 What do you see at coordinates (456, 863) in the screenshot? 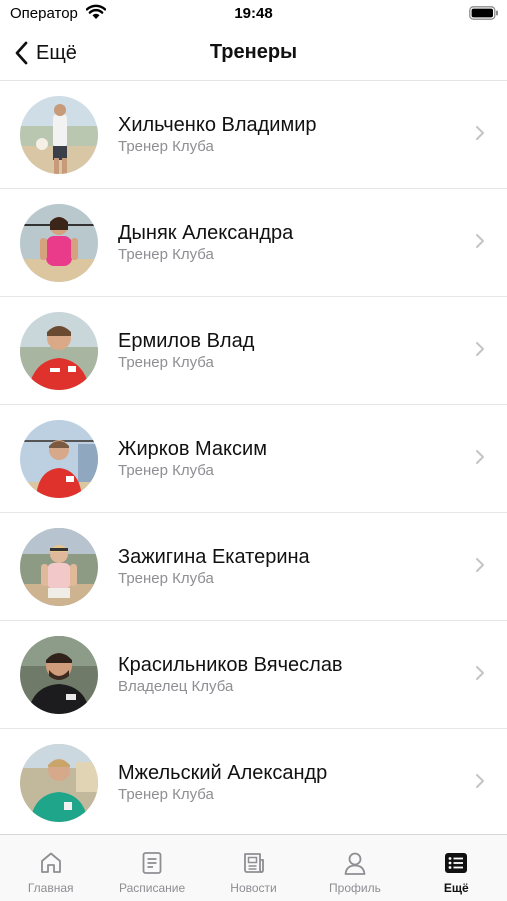
I see `more-icon` at bounding box center [456, 863].